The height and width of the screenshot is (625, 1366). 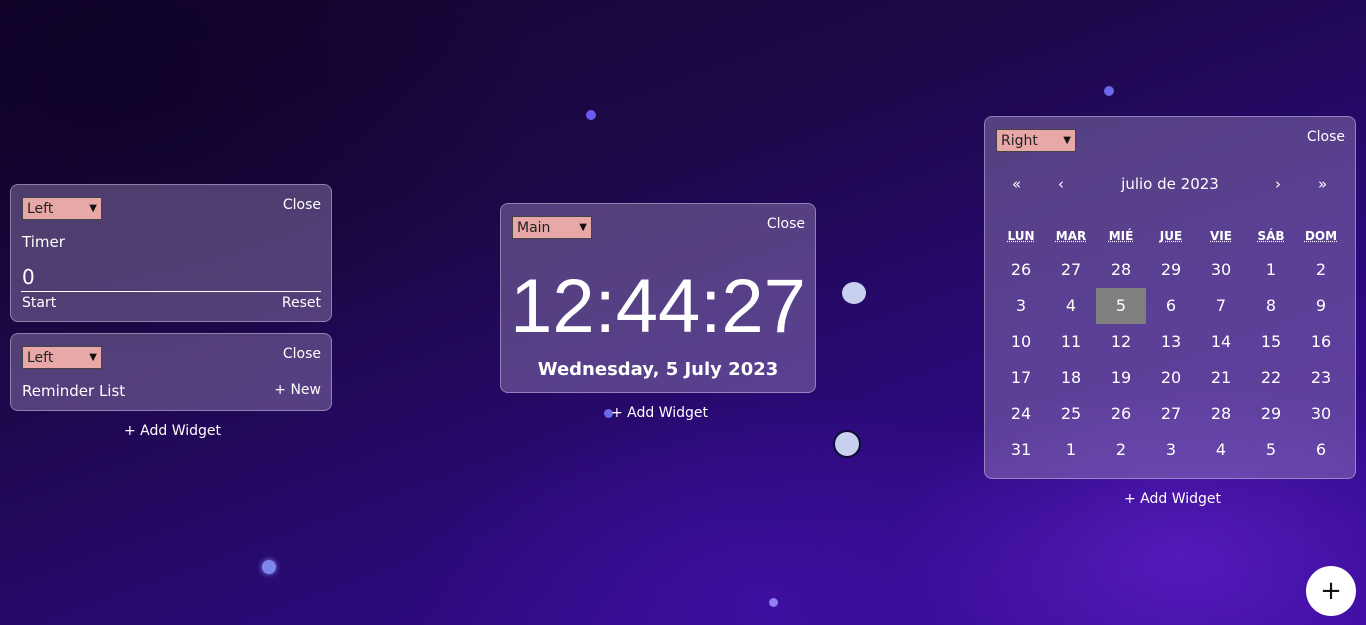 What do you see at coordinates (171, 372) in the screenshot?
I see `reminder-list-widget: Left ▼ Close Reminder List + New` at bounding box center [171, 372].